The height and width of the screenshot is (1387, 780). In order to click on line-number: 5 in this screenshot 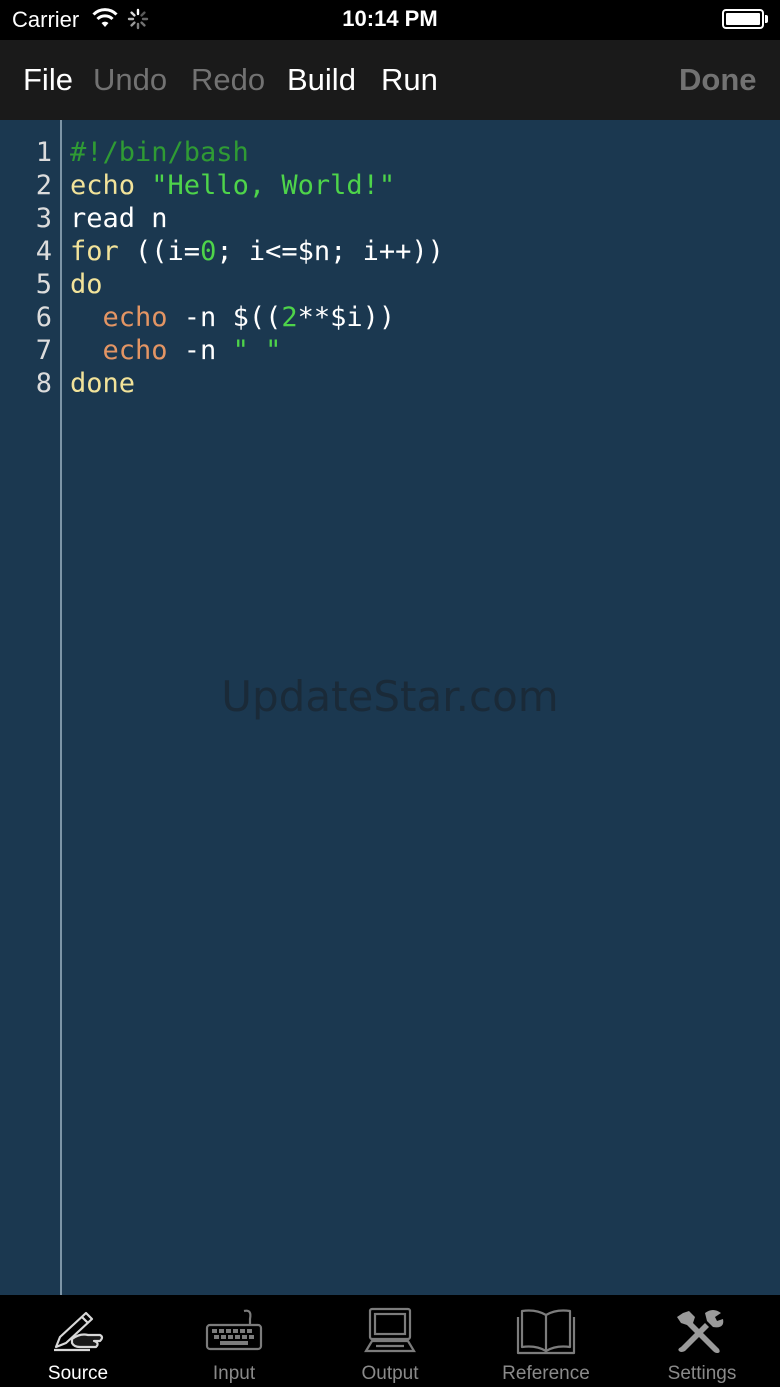, I will do `click(43, 284)`.